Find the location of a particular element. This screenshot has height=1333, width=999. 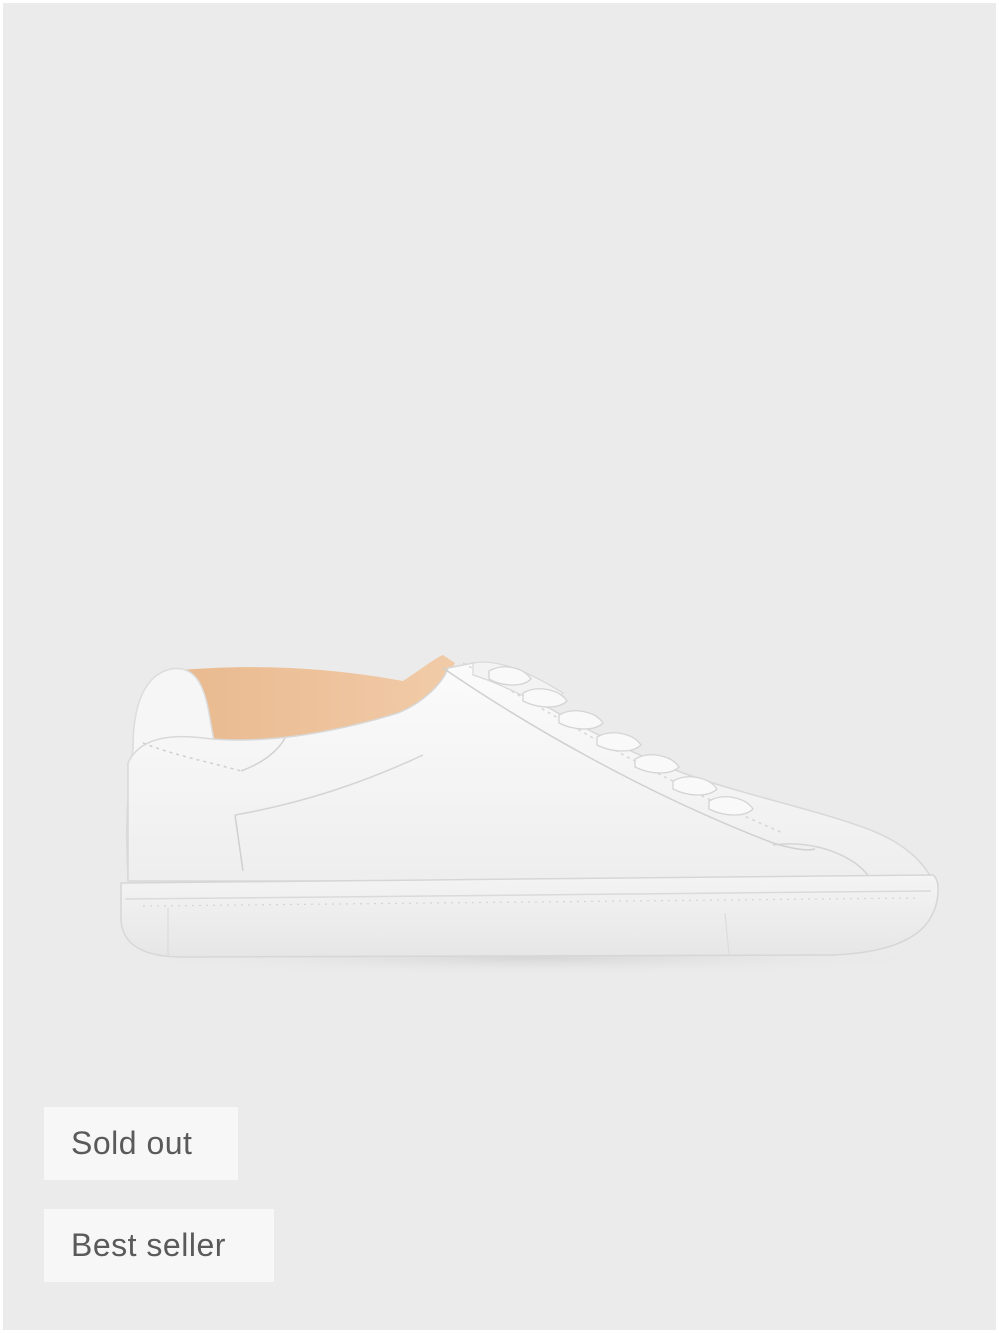

best-seller-badge: Best seller is located at coordinates (159, 1245).